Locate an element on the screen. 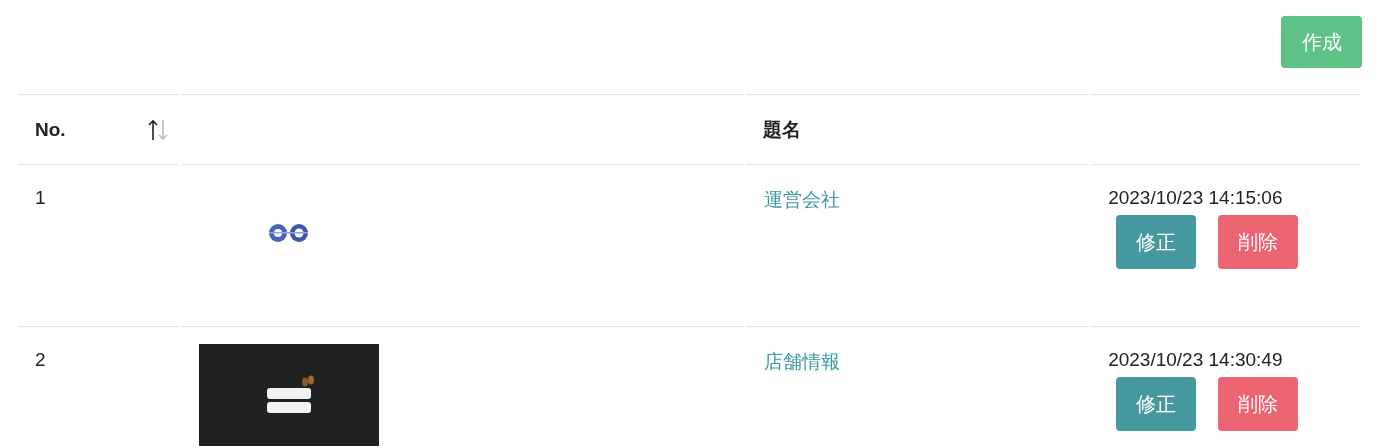  create-button: 作成 is located at coordinates (1321, 42).